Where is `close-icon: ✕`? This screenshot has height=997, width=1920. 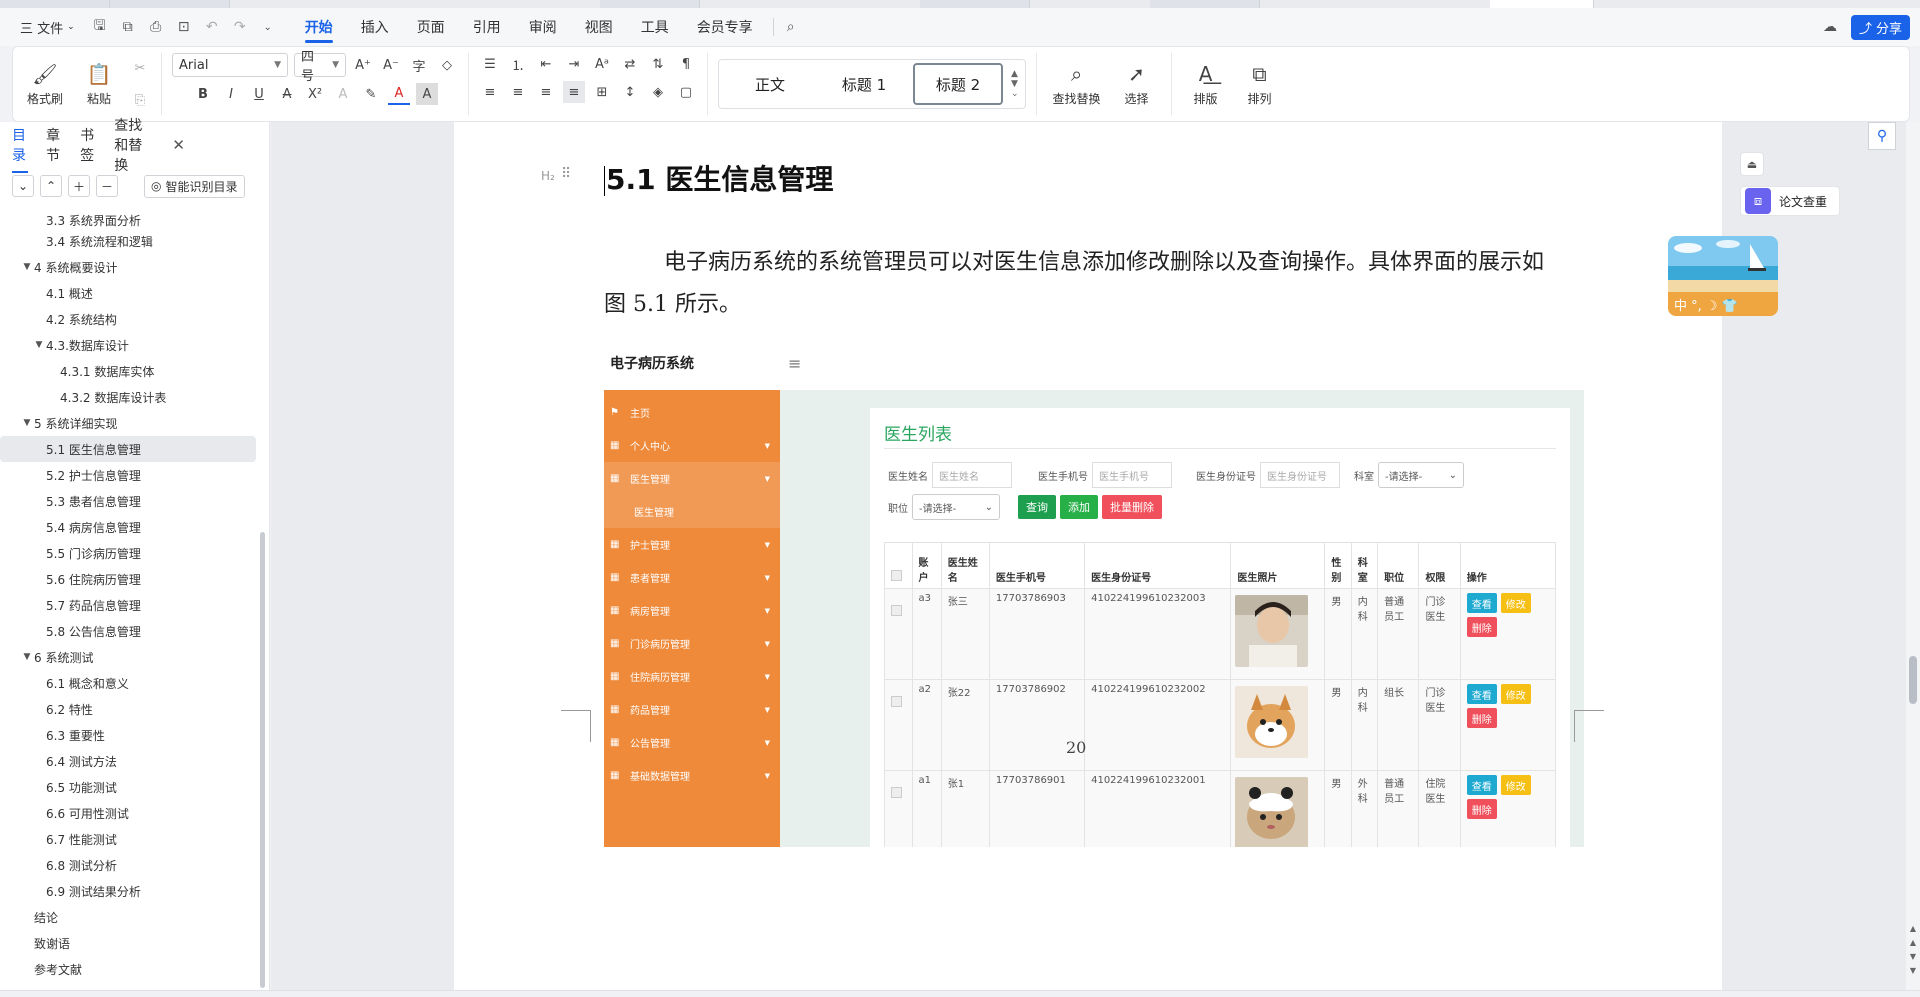 close-icon: ✕ is located at coordinates (178, 145).